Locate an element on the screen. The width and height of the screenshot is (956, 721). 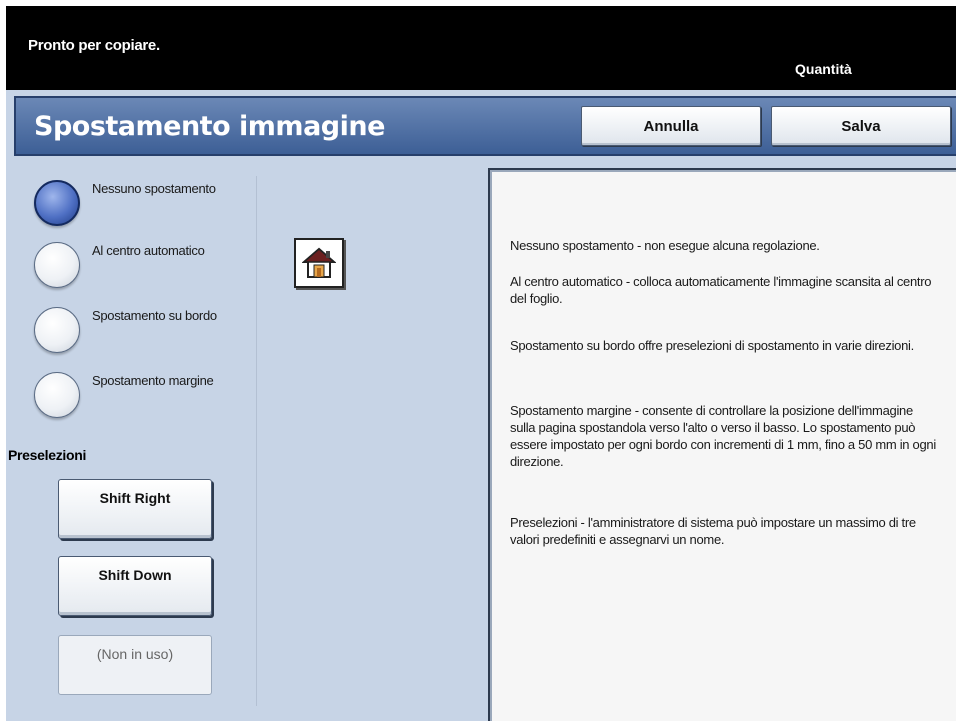
page-title: Spostamento immagine is located at coordinates (209, 126).